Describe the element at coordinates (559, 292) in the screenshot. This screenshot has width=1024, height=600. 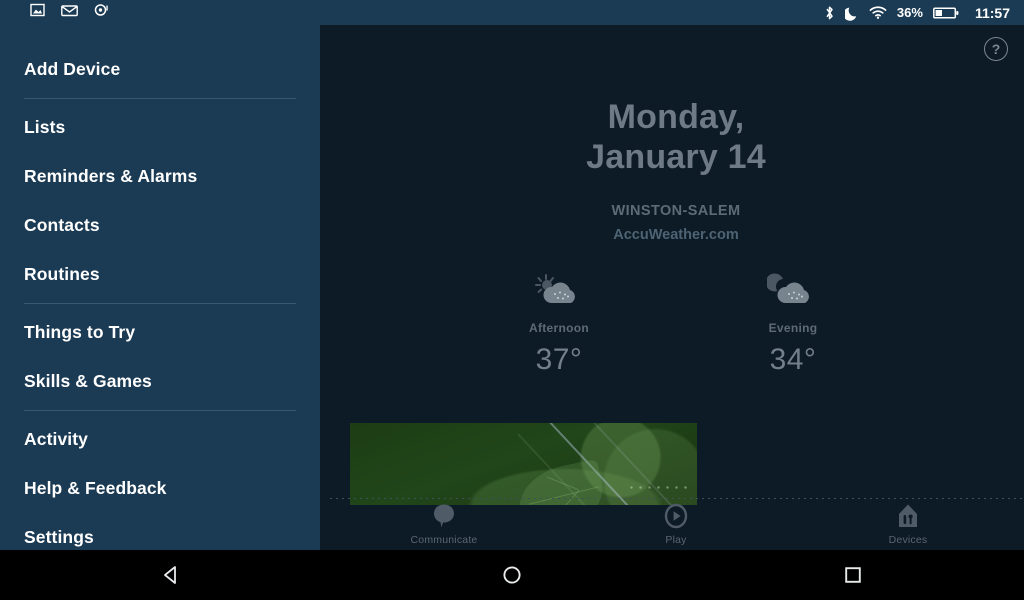
I see `sun-behind-cloud-flurries-icon` at that location.